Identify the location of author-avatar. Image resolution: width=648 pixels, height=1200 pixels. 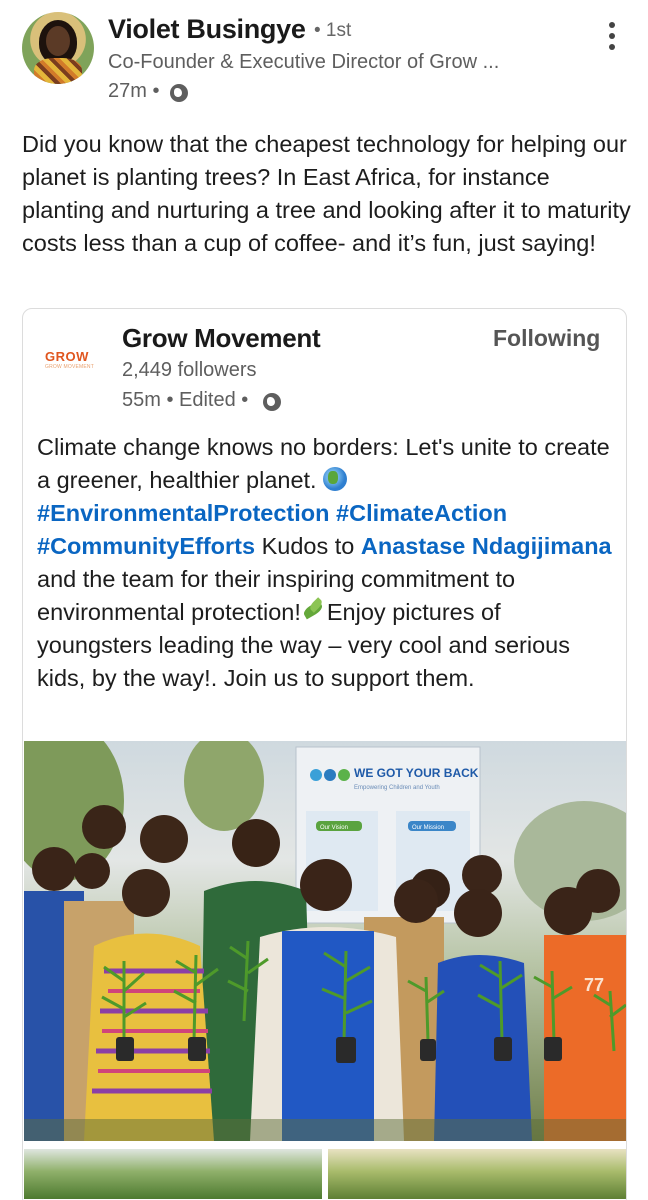
(58, 48).